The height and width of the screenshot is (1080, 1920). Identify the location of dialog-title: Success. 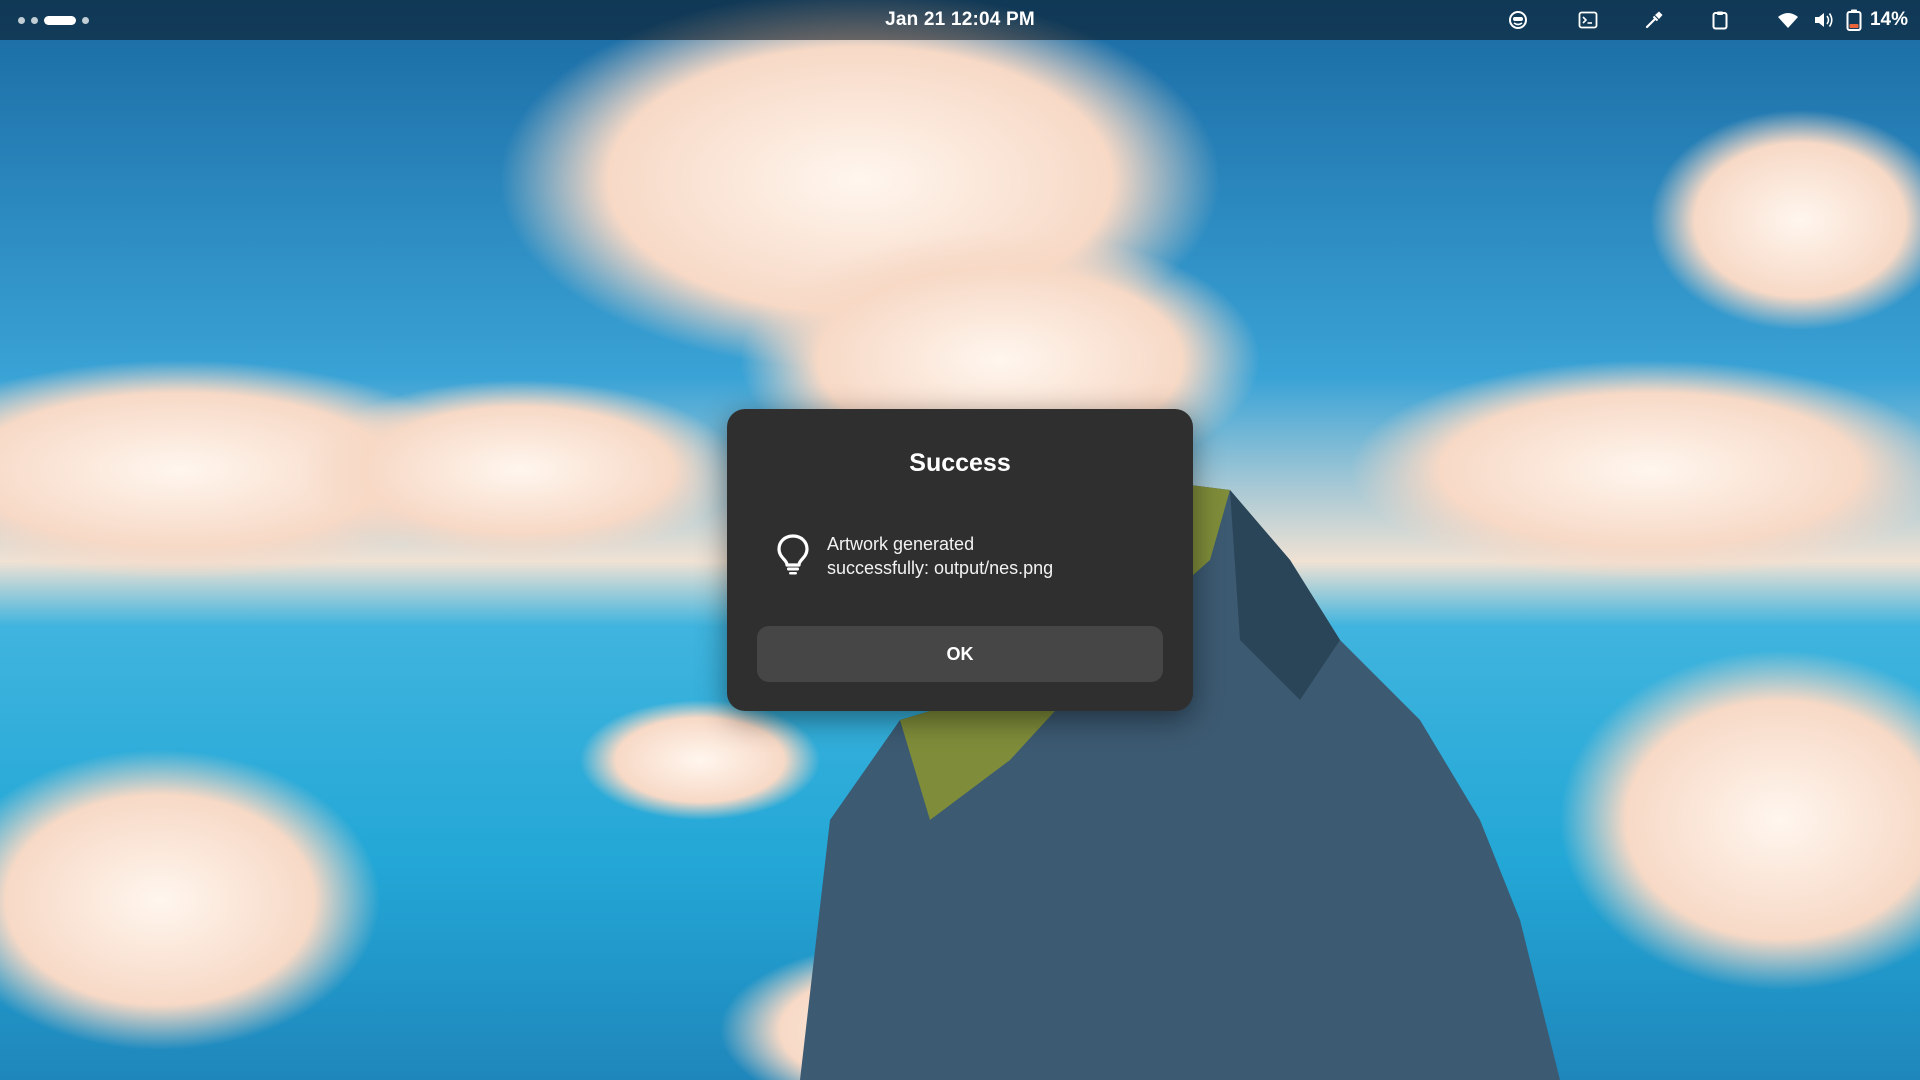
(960, 463).